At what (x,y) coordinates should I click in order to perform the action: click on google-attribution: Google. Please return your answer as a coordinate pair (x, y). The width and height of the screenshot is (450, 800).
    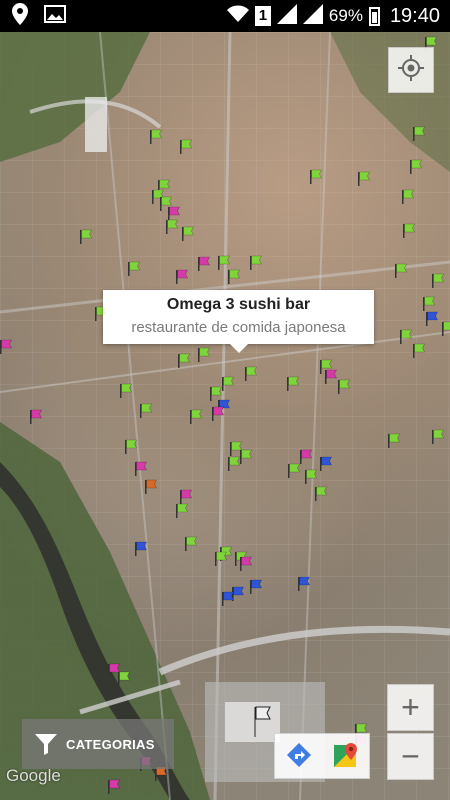
    Looking at the image, I should click on (33, 775).